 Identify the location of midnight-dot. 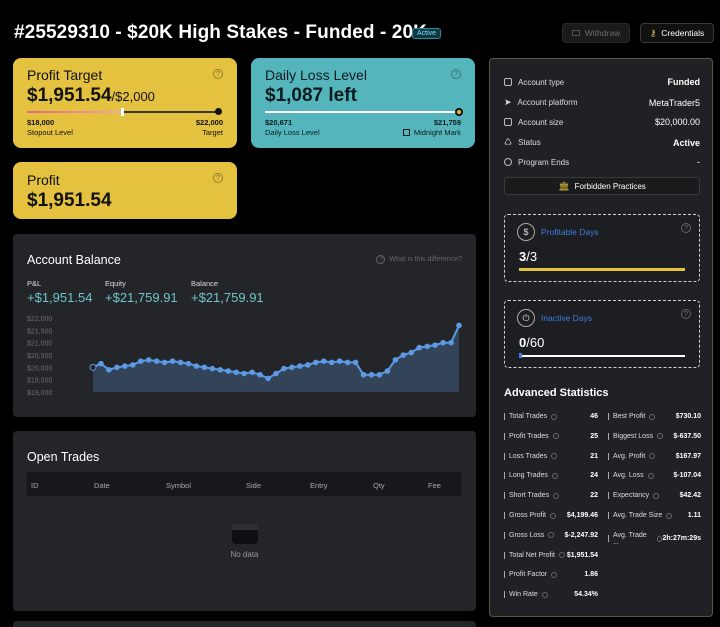
(459, 112).